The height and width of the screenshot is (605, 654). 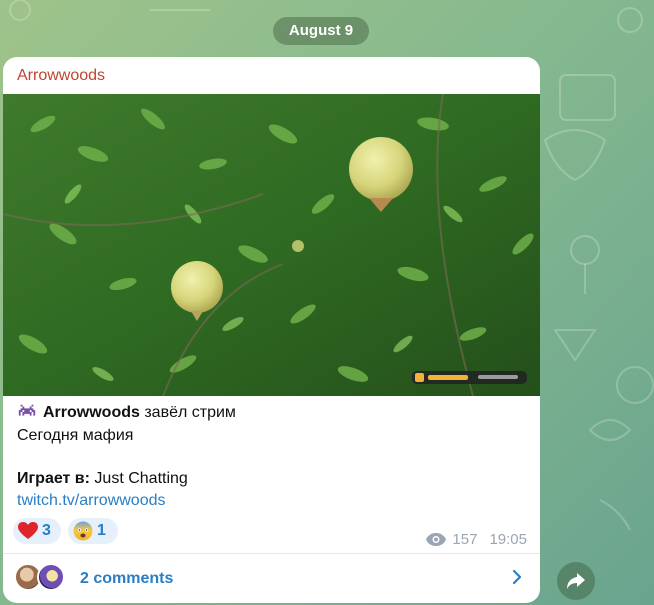 I want to click on channel-name: Arrowwoods, so click(x=61, y=76).